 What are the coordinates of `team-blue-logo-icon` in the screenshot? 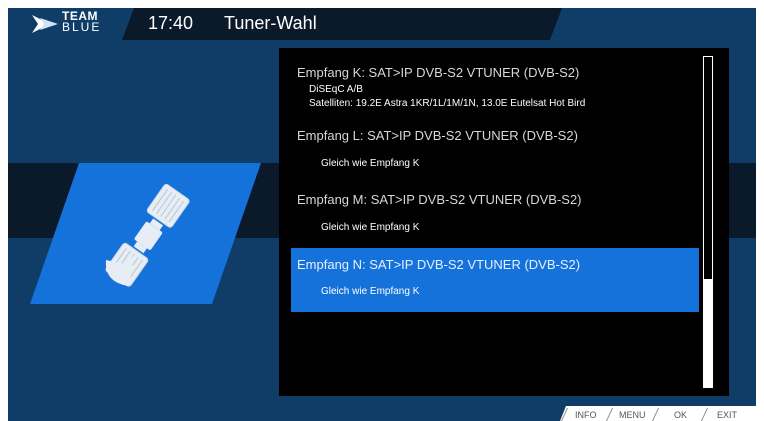 It's located at (45, 24).